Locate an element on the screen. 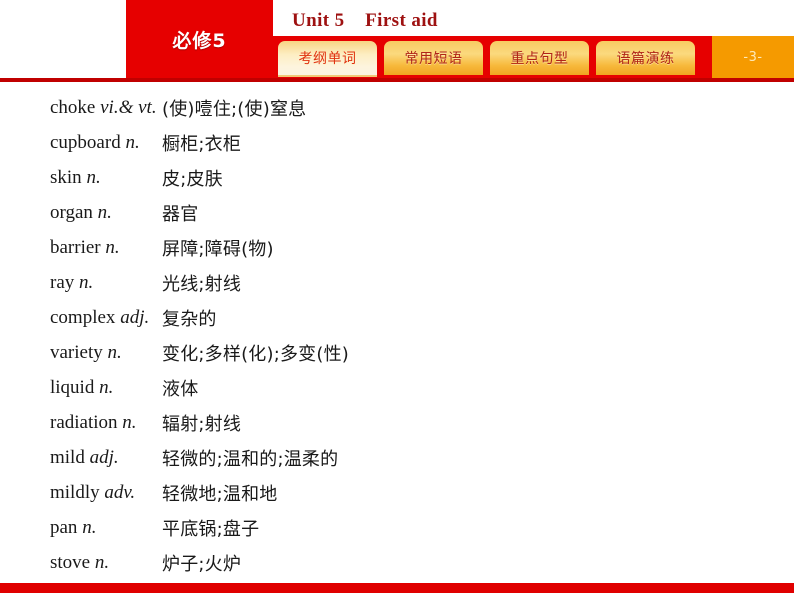 Image resolution: width=794 pixels, height=596 pixels. vocabulary-row: radiation n. 辐射;射线 is located at coordinates (397, 422).